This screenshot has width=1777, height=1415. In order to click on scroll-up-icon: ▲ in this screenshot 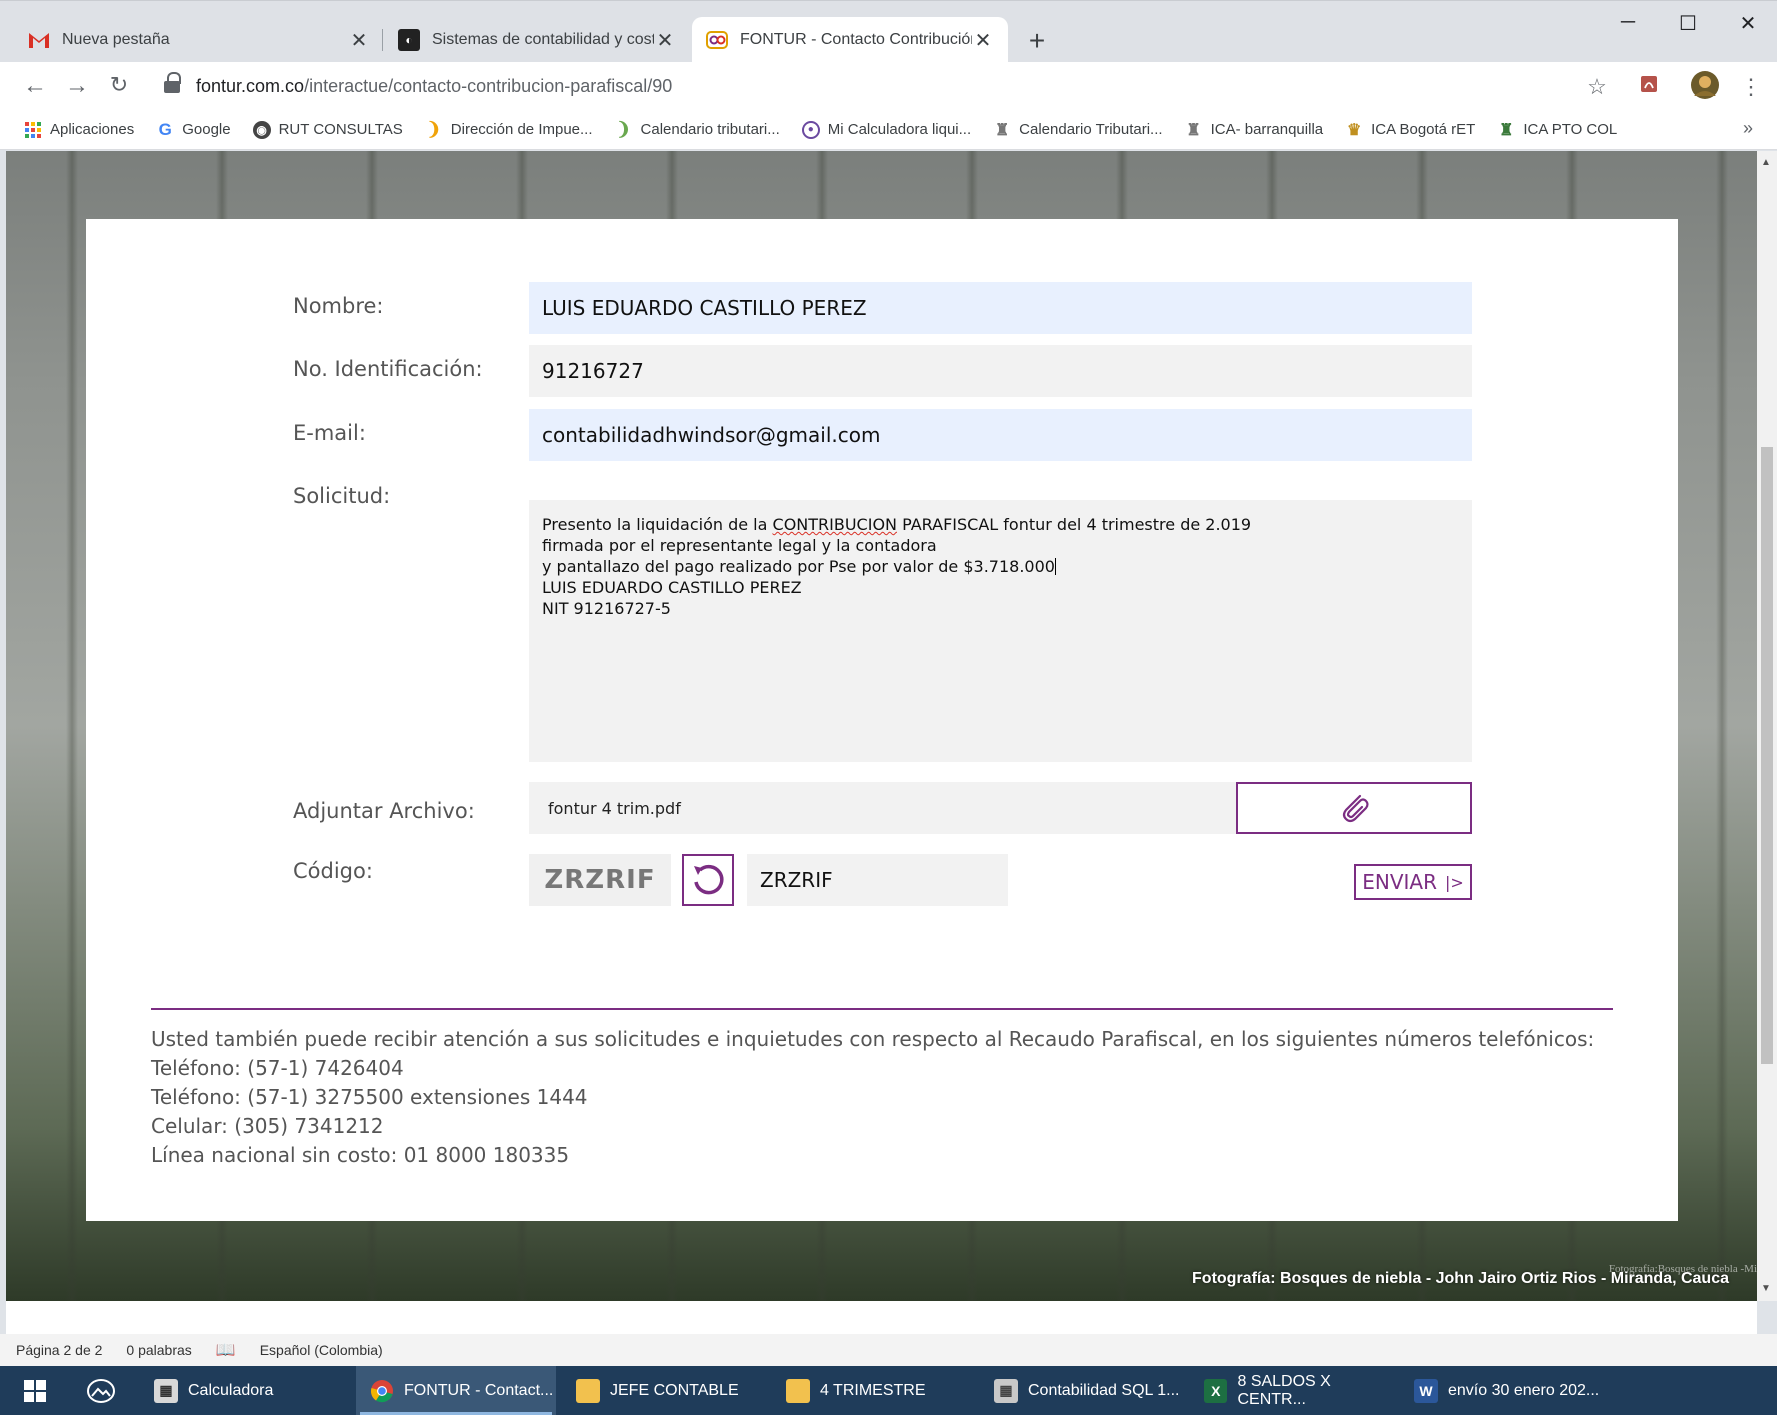, I will do `click(1766, 162)`.